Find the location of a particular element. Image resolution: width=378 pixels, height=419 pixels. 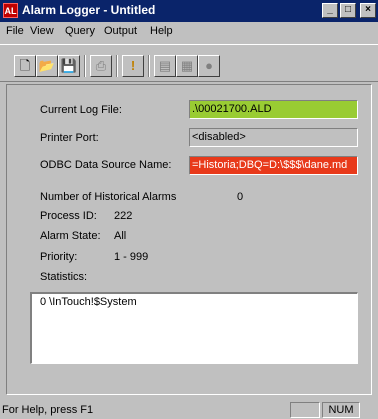

odbc-label: ODBC Data Source Name: is located at coordinates (106, 165).